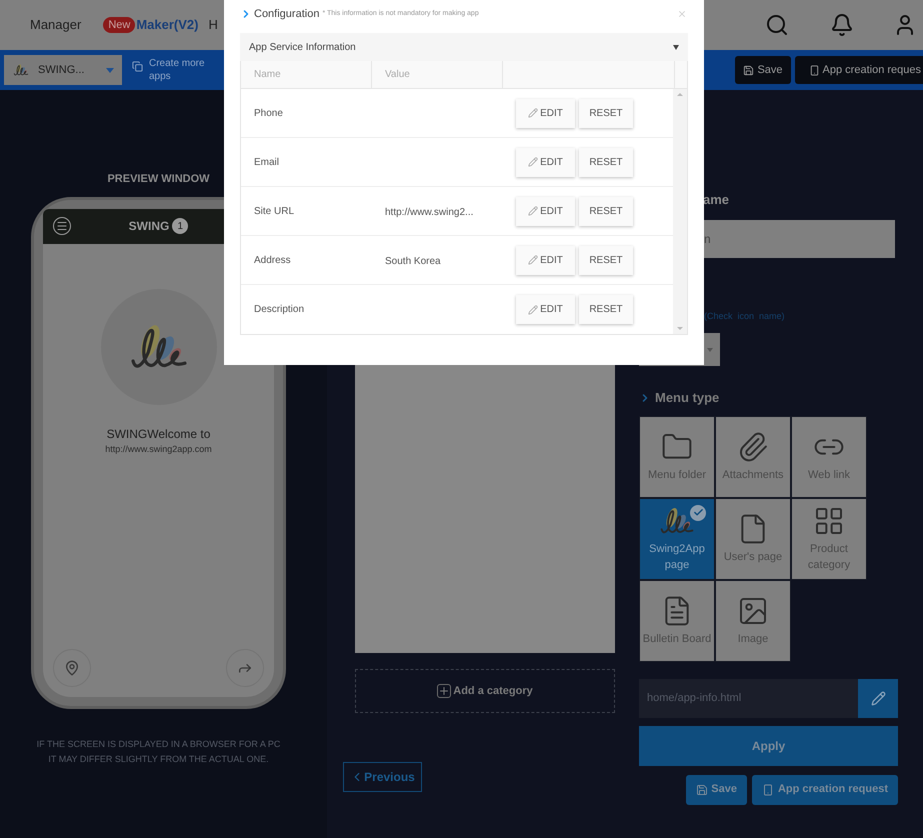 This screenshot has width=923, height=838. Describe the element at coordinates (180, 226) in the screenshot. I see `count-badge: 1` at that location.